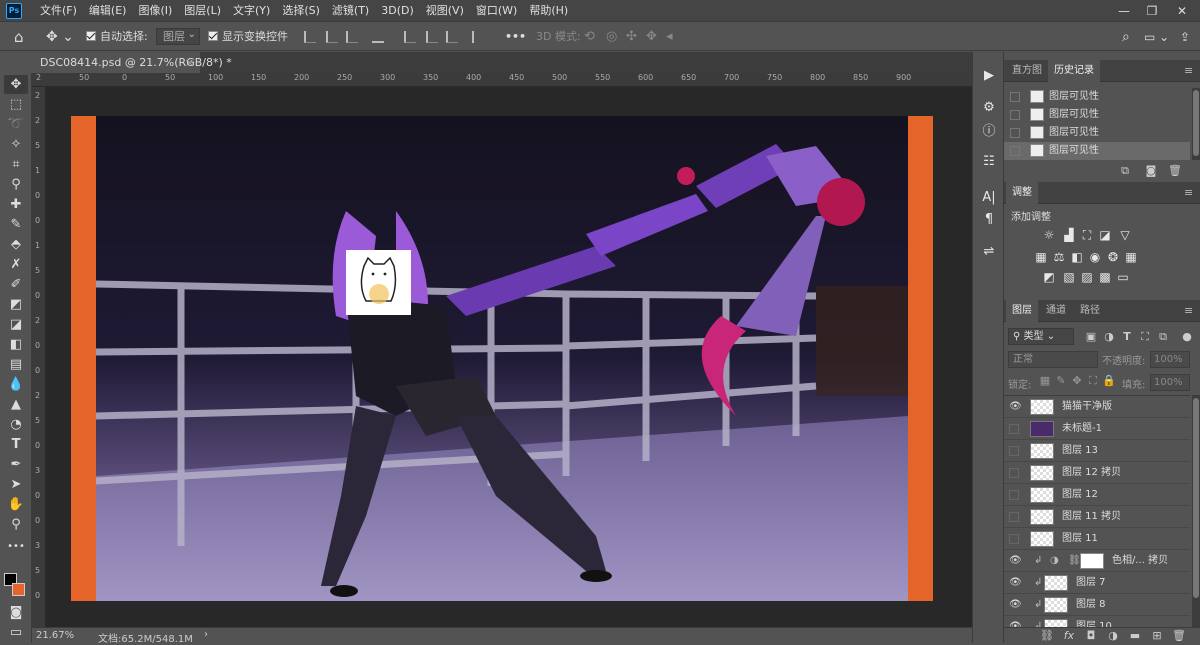 The height and width of the screenshot is (645, 1200). Describe the element at coordinates (478, 37) in the screenshot. I see `distribute-vertical-icon` at that location.